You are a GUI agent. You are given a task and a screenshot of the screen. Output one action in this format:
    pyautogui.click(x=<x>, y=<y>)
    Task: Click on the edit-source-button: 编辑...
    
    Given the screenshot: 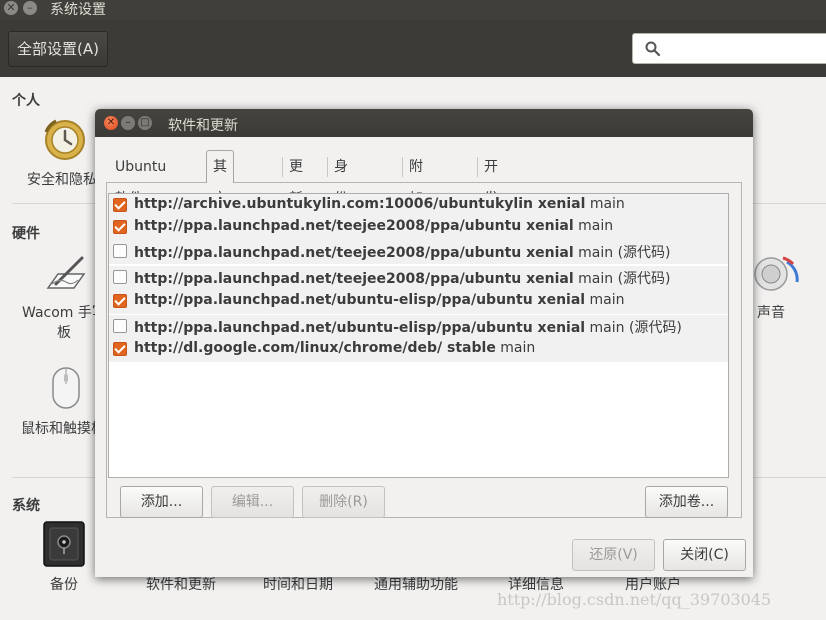 What is the action you would take?
    pyautogui.click(x=252, y=502)
    